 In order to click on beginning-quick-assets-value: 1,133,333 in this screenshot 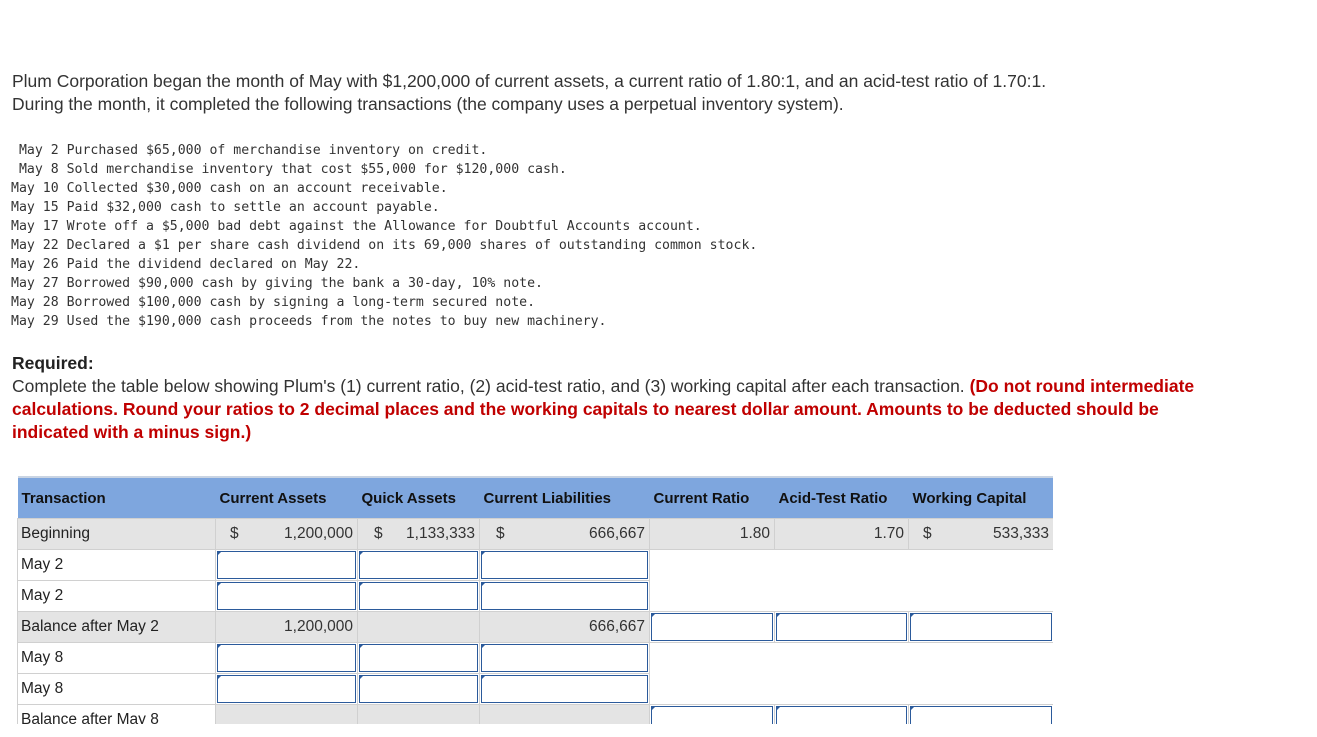, I will do `click(440, 533)`.